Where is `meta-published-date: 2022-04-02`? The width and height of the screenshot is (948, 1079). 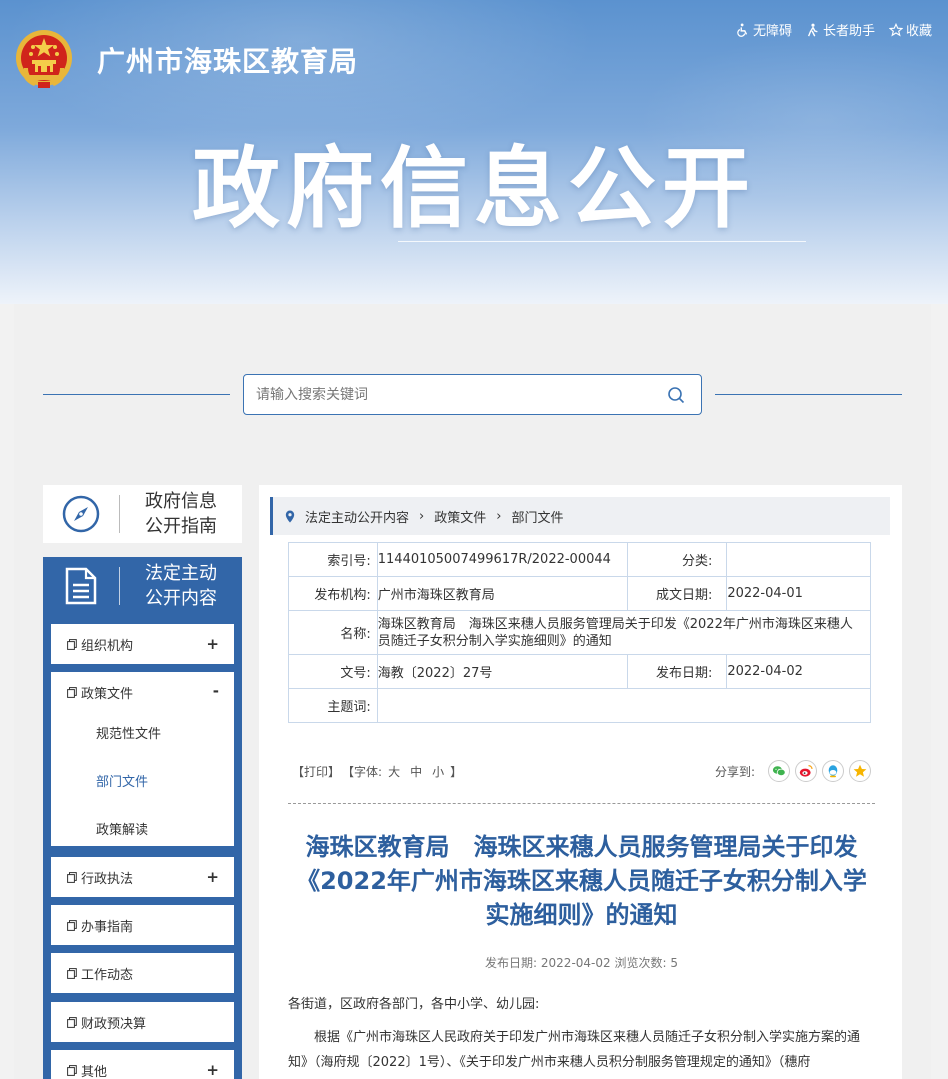
meta-published-date: 2022-04-02 is located at coordinates (798, 671).